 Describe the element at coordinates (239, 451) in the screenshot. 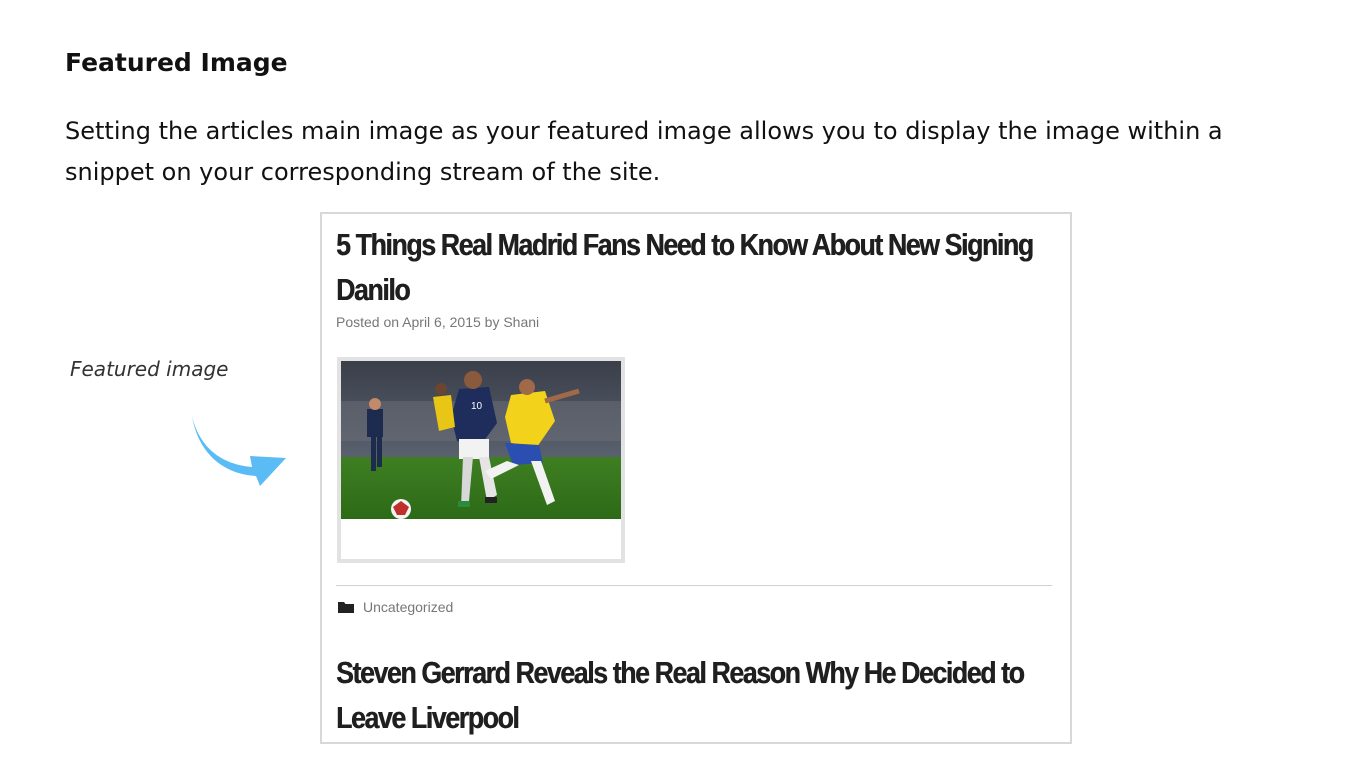

I see `curved-arrow-icon` at that location.